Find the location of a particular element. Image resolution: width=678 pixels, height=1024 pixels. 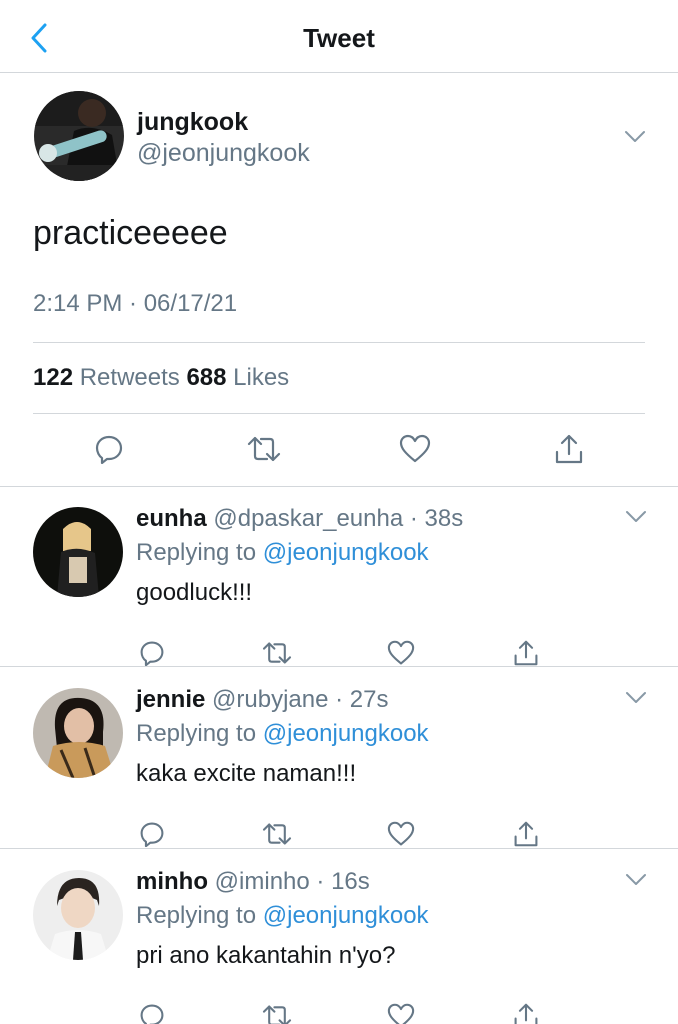

reply-author-name: jennie is located at coordinates (170, 699).